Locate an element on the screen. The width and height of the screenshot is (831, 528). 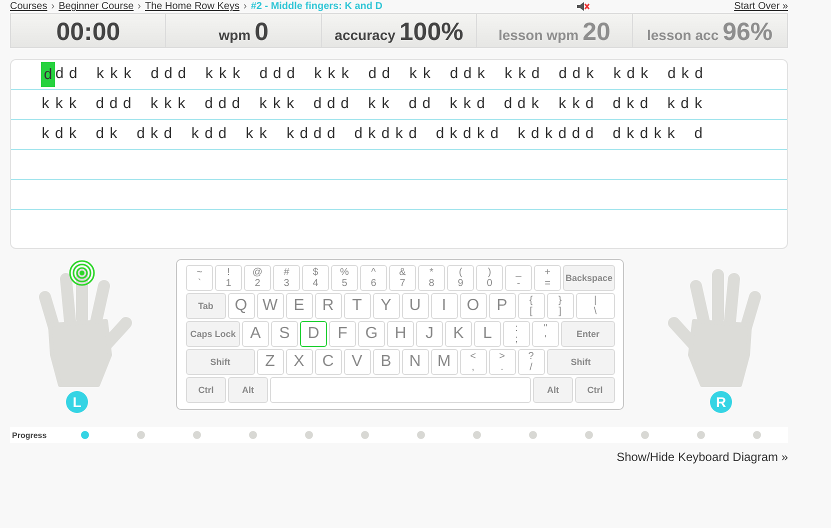
breadcrumb-link: The Home Row Keys is located at coordinates (192, 6).